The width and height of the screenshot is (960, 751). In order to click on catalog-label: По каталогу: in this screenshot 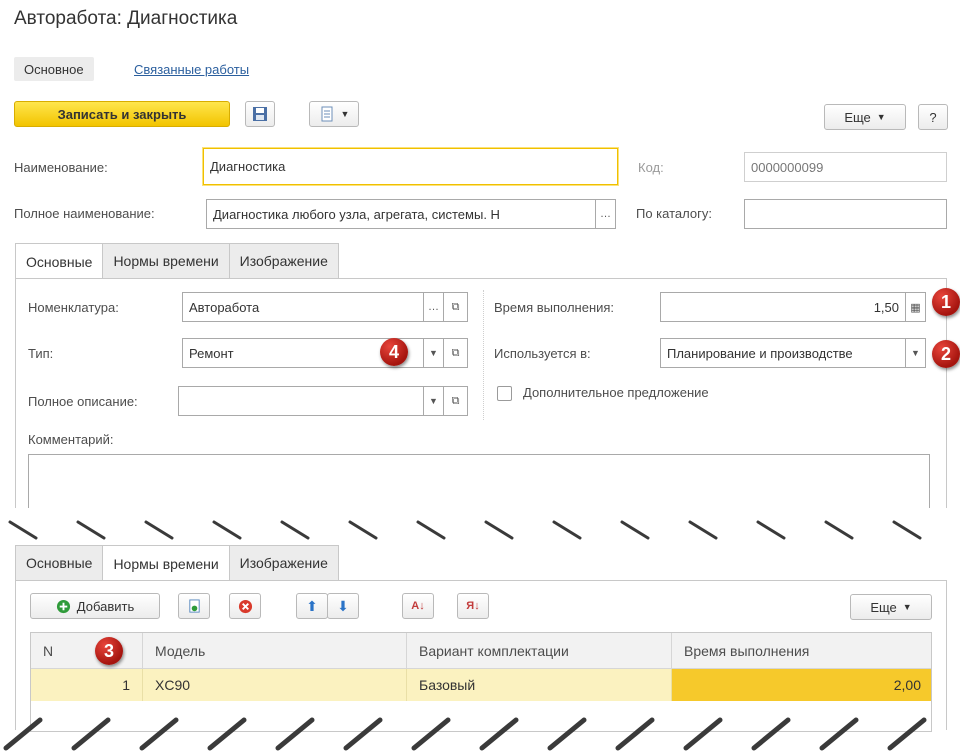, I will do `click(674, 213)`.